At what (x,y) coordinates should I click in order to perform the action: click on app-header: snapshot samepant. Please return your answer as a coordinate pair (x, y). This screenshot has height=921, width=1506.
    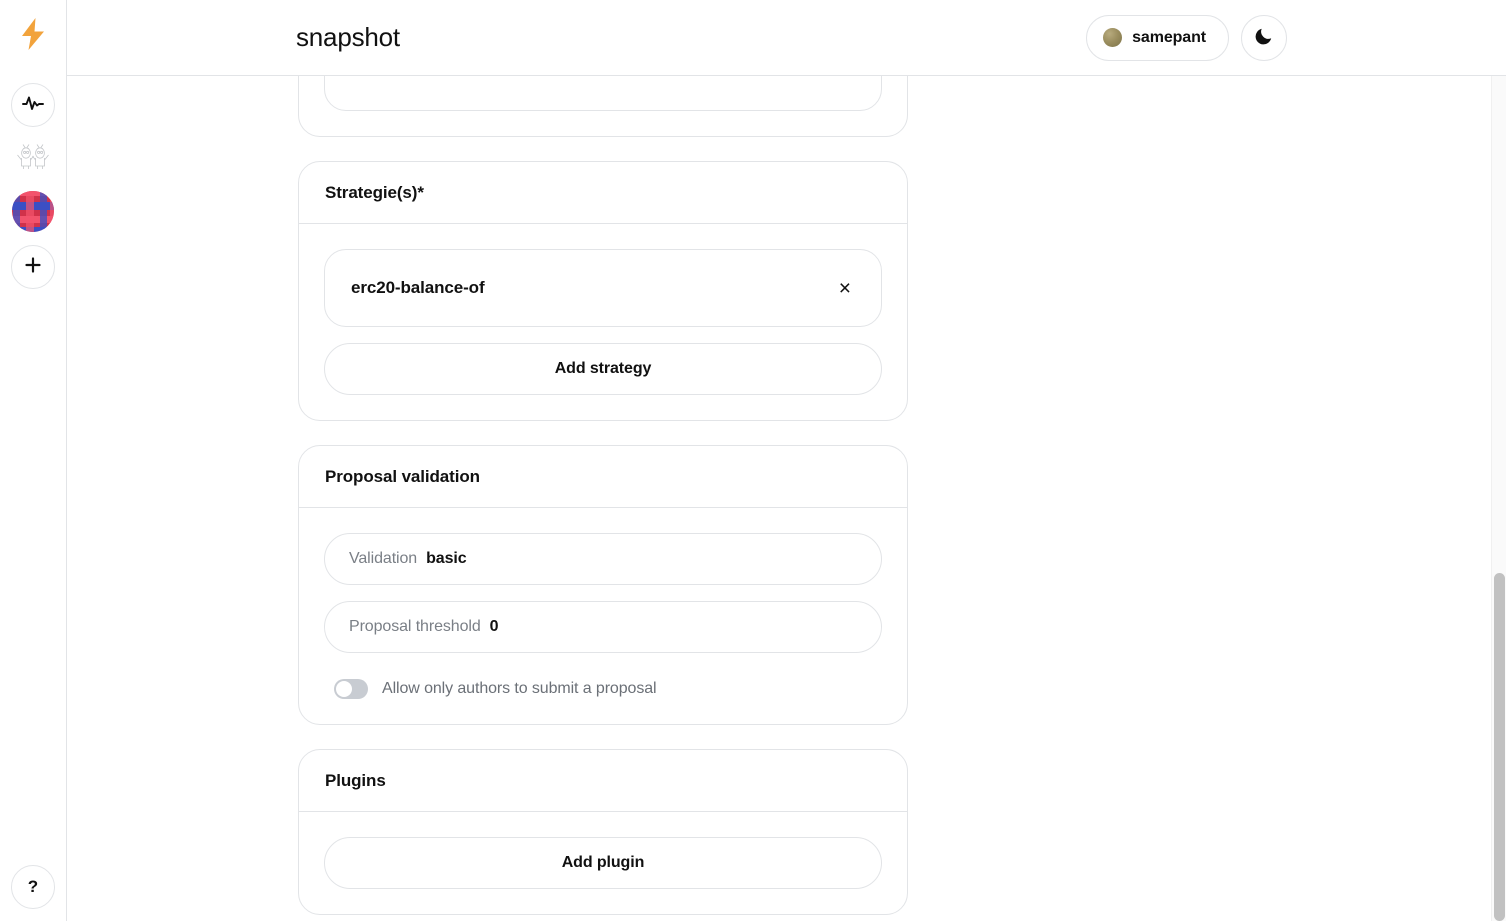
    Looking at the image, I should click on (786, 38).